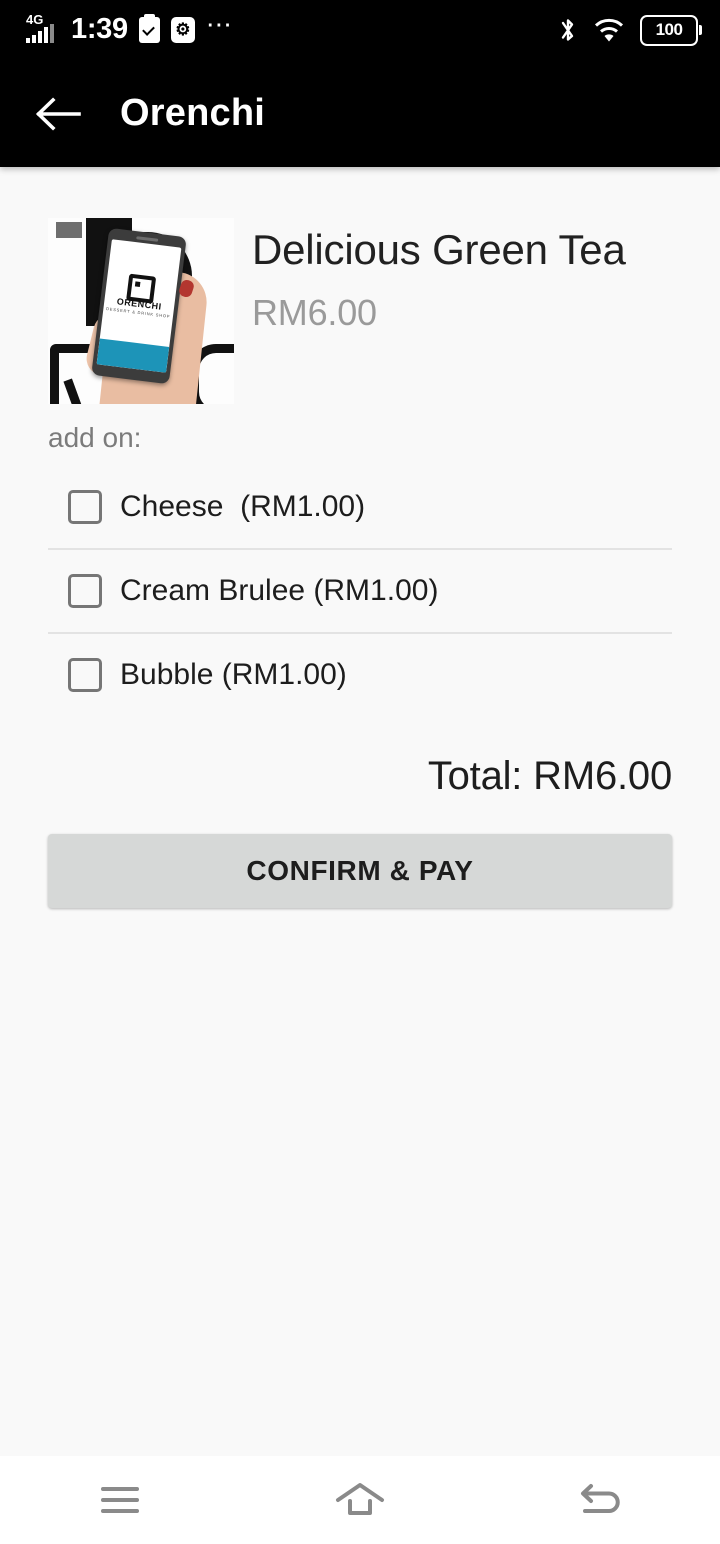  What do you see at coordinates (567, 29) in the screenshot?
I see `bluetooth-icon` at bounding box center [567, 29].